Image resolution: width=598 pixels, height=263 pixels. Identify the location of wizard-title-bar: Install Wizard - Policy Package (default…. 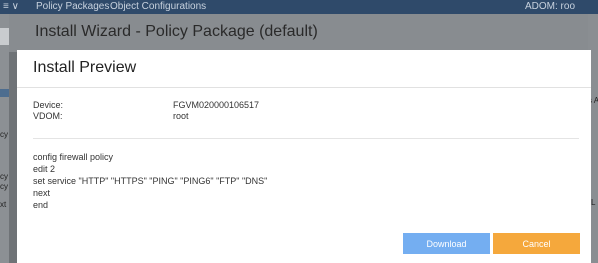
(298, 33).